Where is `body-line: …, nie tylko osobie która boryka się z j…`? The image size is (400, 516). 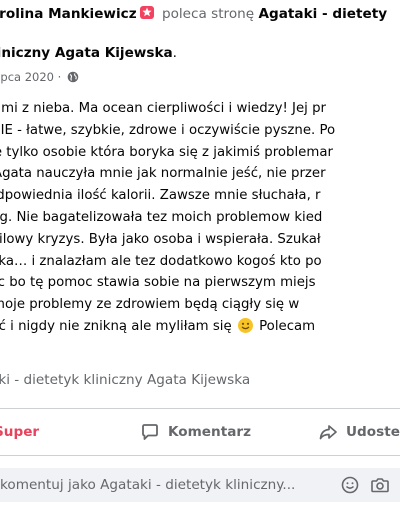
body-line: …, nie tylko osobie która boryka się z j… is located at coordinates (166, 152).